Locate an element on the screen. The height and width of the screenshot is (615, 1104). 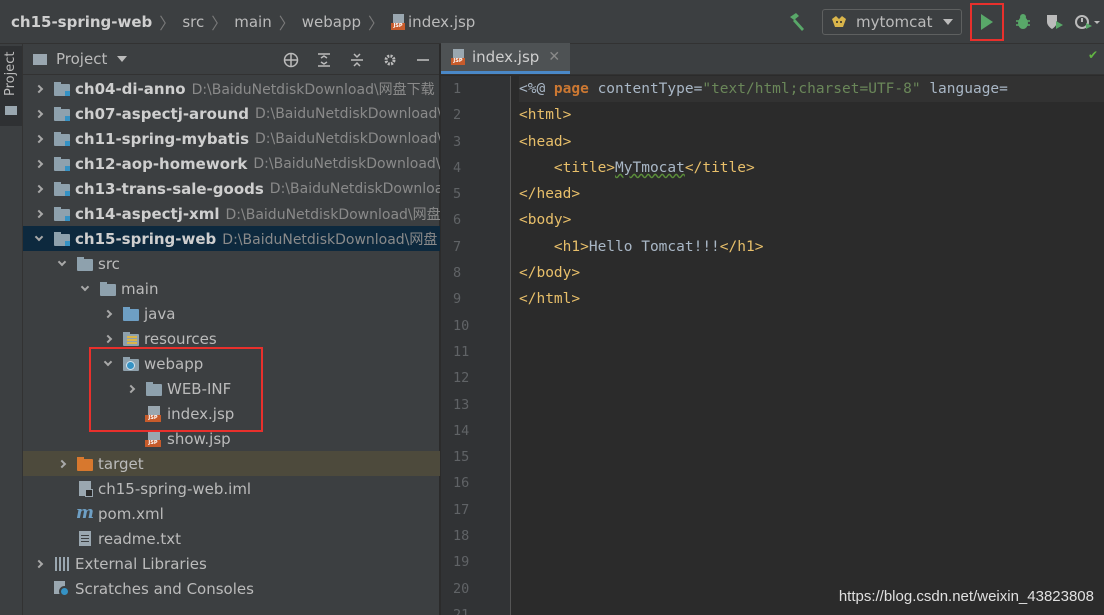
breadcrumb-item-file: JSP index.jsp is located at coordinates (433, 22).